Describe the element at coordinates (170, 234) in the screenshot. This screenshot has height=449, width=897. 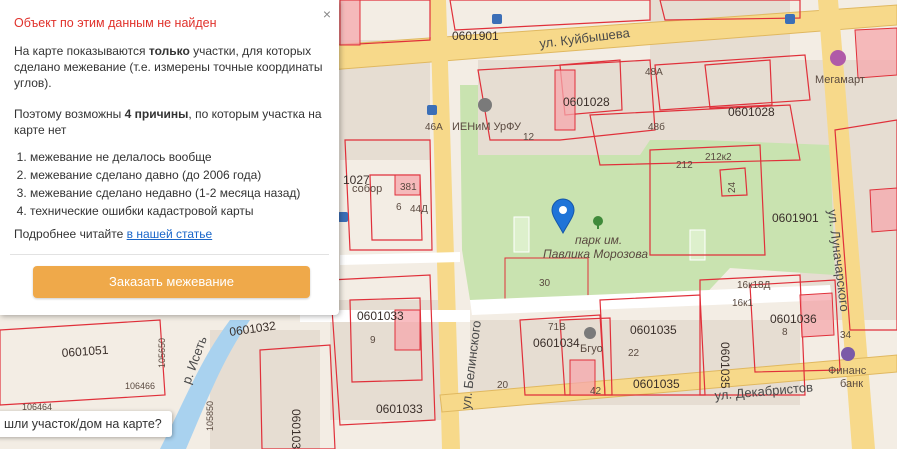
I see `article-link: в нашей статье` at that location.